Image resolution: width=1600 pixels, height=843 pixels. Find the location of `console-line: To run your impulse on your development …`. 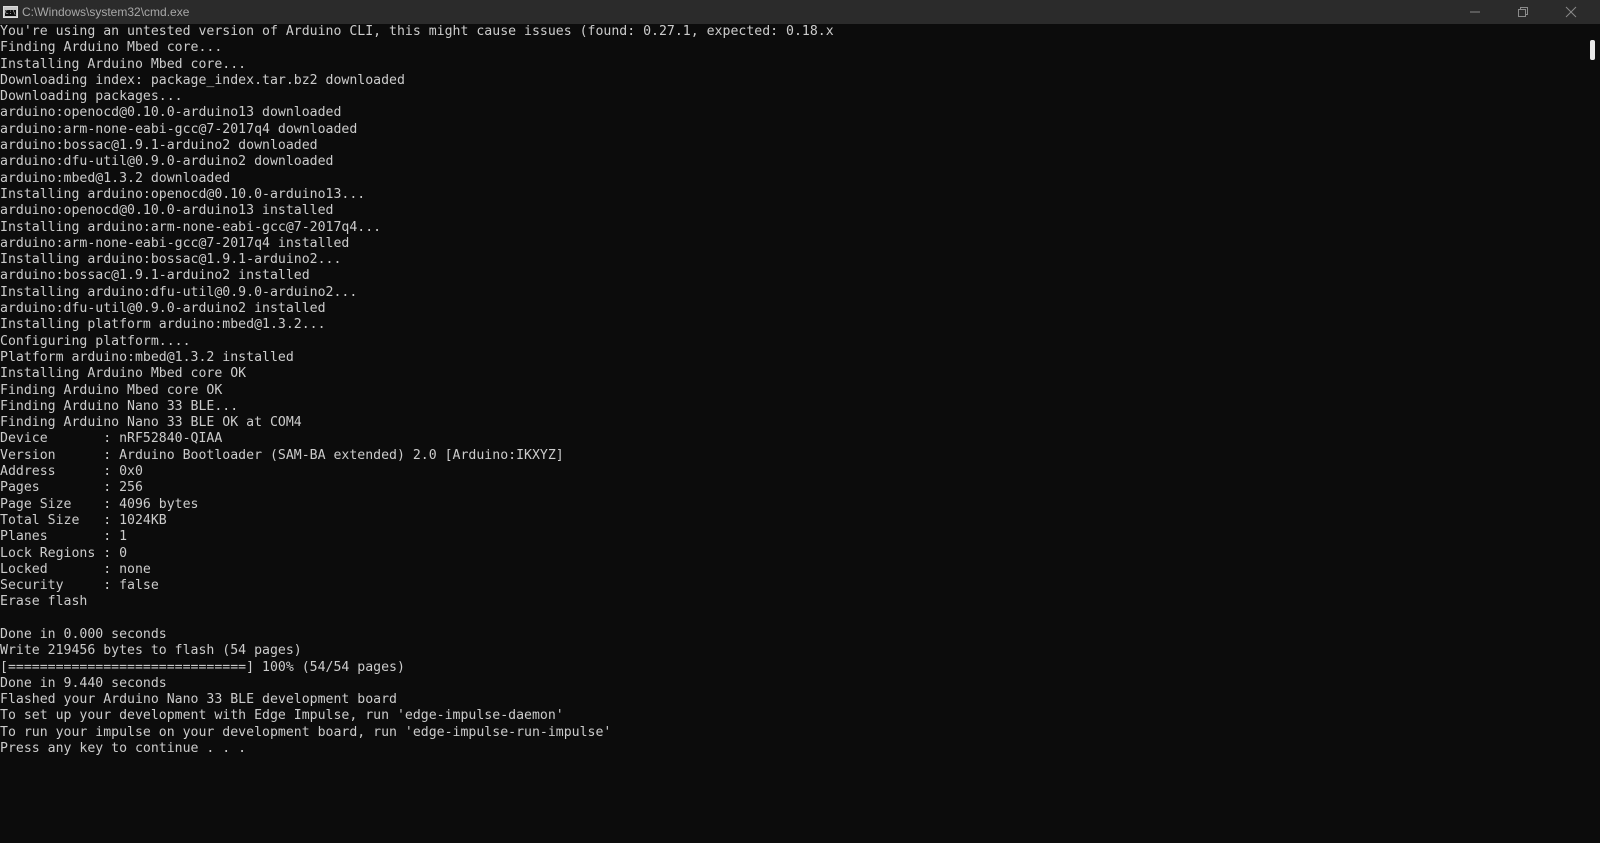

console-line: To run your impulse on your development … is located at coordinates (306, 732).